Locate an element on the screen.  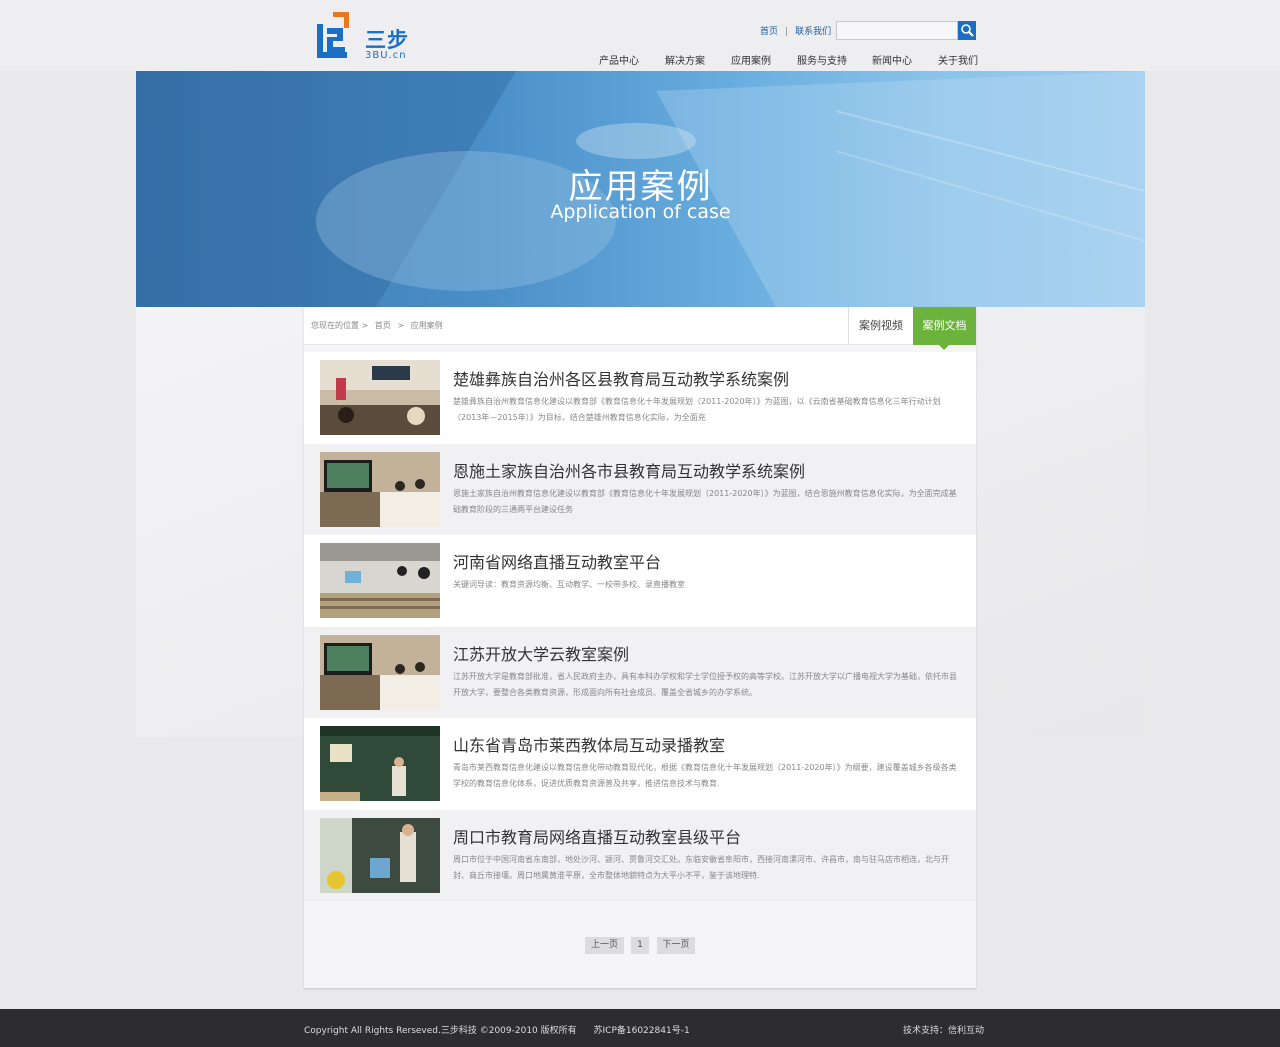
tab-case-doc-label: 案例文档 is located at coordinates (944, 325).